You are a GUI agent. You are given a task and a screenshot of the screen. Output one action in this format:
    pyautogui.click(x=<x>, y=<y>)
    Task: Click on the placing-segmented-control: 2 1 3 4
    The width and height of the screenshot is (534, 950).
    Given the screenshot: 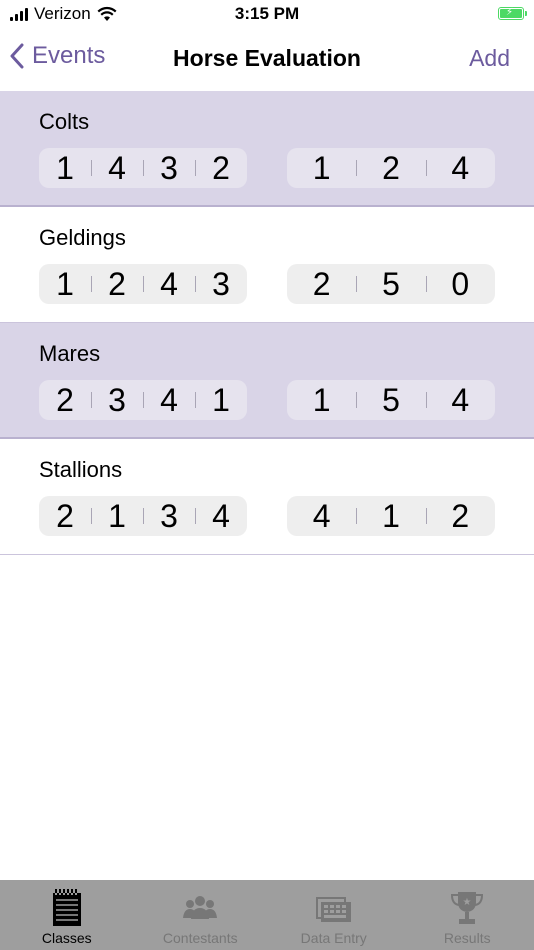 What is the action you would take?
    pyautogui.click(x=143, y=516)
    